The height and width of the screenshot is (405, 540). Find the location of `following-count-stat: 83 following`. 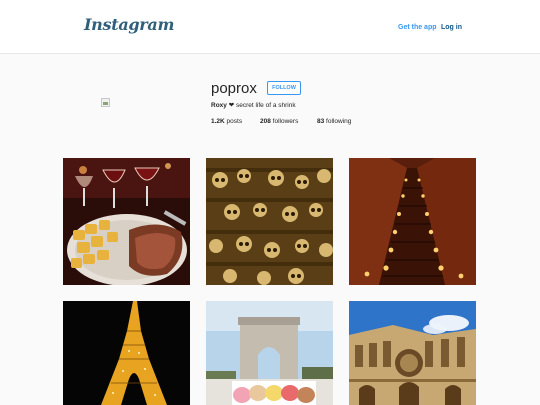

following-count-stat: 83 following is located at coordinates (334, 121).